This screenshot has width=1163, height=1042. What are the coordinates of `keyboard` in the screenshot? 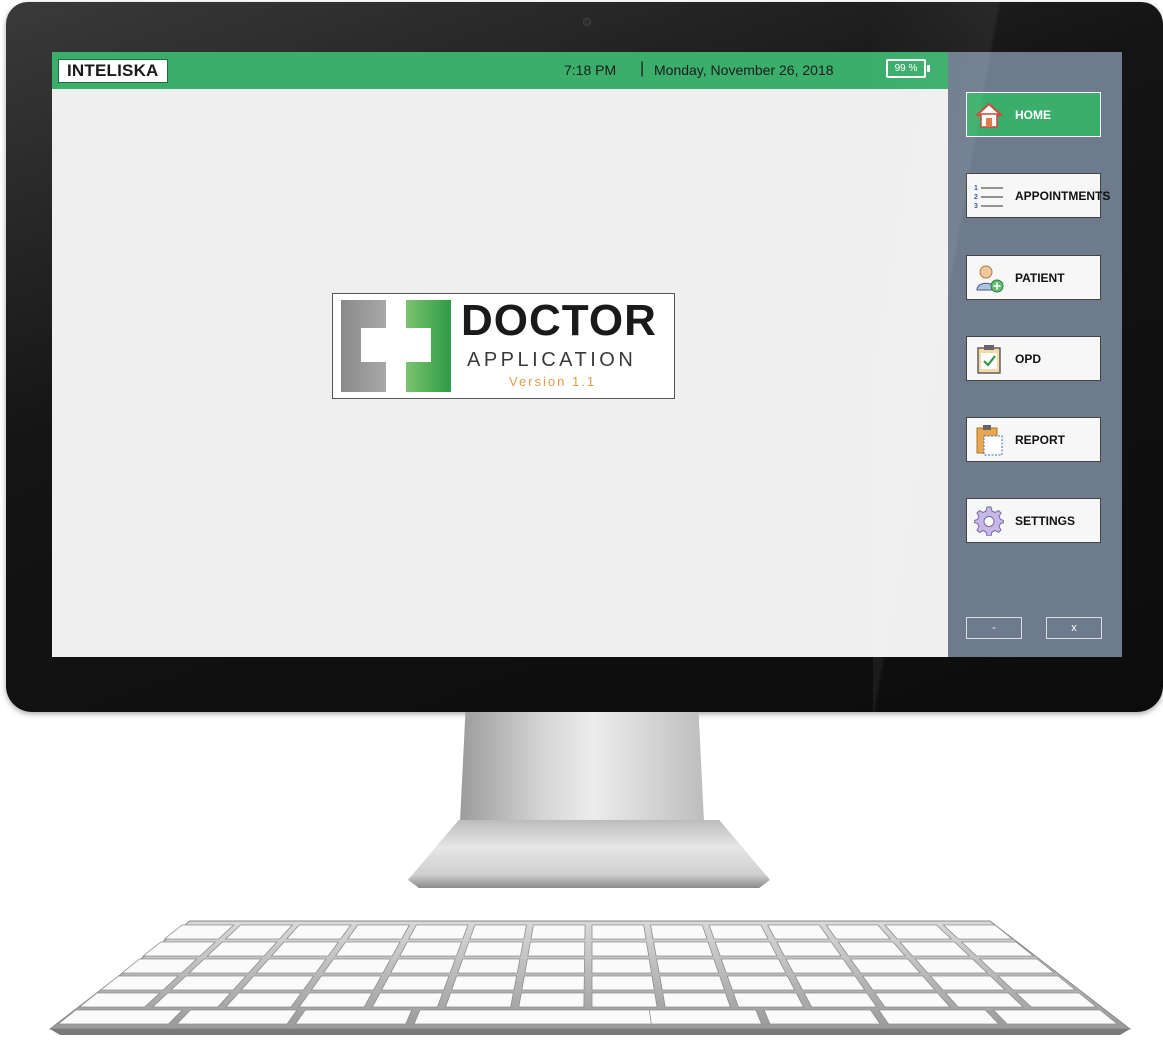 It's located at (590, 977).